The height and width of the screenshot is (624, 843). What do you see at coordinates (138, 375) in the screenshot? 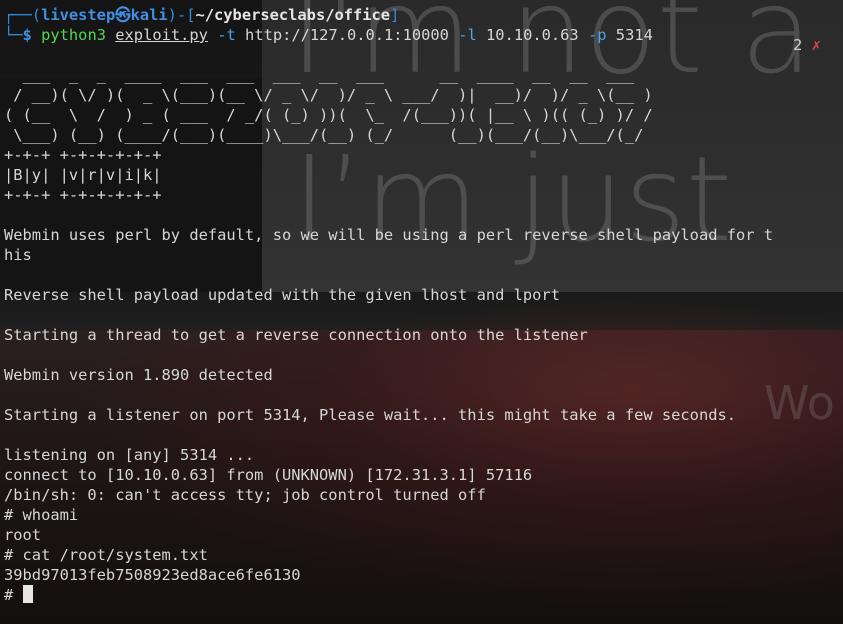
I see `output-line: Webmin version 1.890 detected` at bounding box center [138, 375].